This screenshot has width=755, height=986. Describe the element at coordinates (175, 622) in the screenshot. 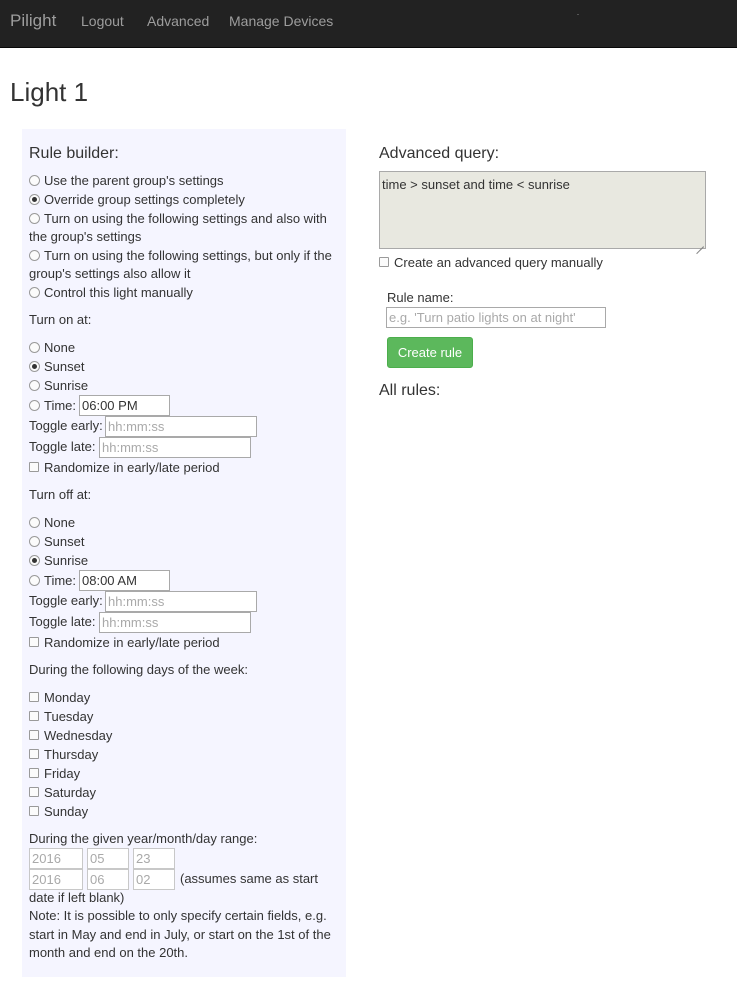

I see `turn-off-toggle-late-input: hh:mm:ss` at that location.